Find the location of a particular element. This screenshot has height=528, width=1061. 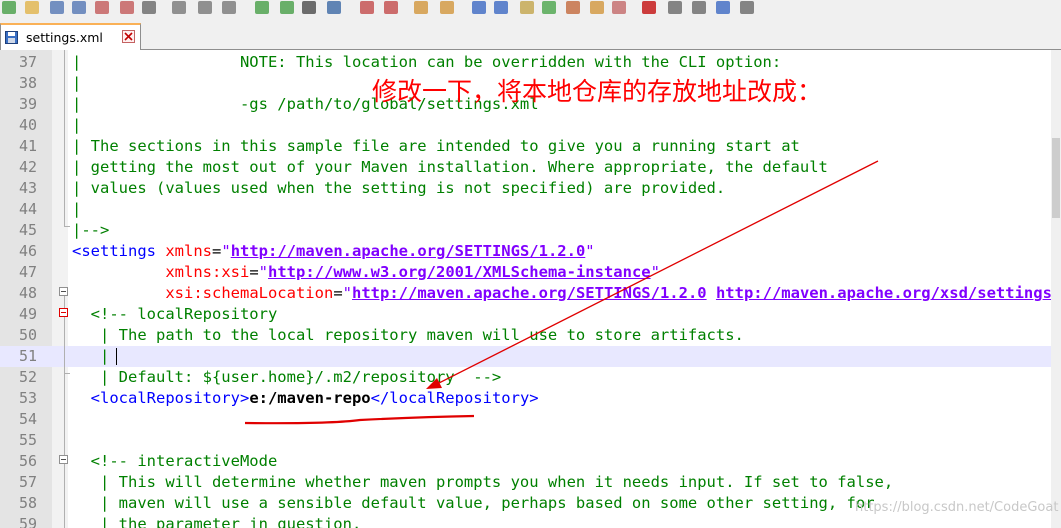

annotation-text: 修改一下，将本地仓库的存放地址改成： is located at coordinates (597, 91).